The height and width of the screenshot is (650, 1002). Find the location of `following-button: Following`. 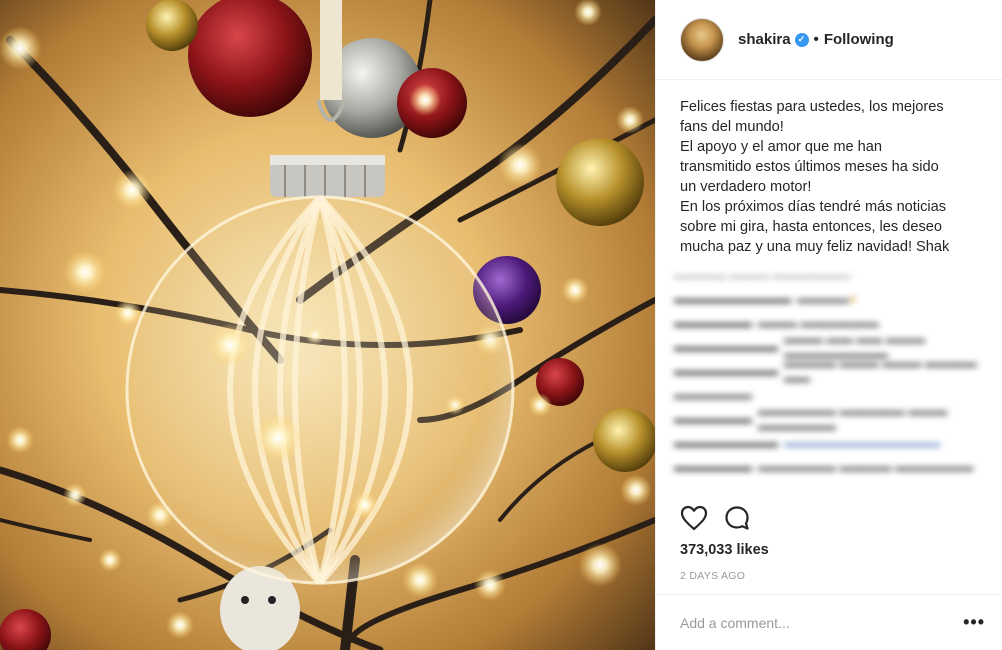

following-button: Following is located at coordinates (859, 39).